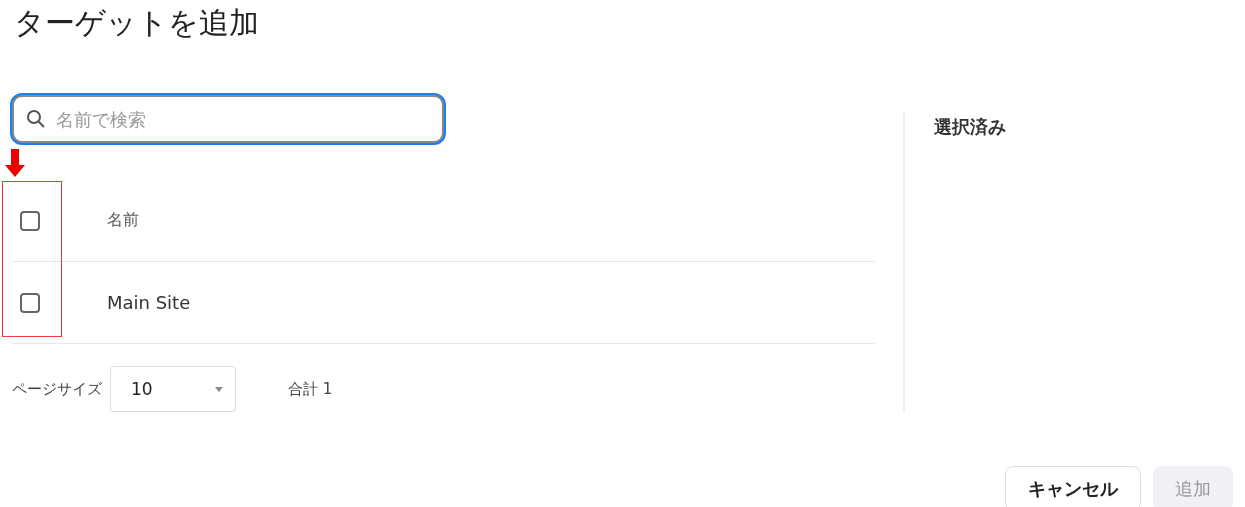  What do you see at coordinates (57, 389) in the screenshot?
I see `page-size-label: ページサイズ` at bounding box center [57, 389].